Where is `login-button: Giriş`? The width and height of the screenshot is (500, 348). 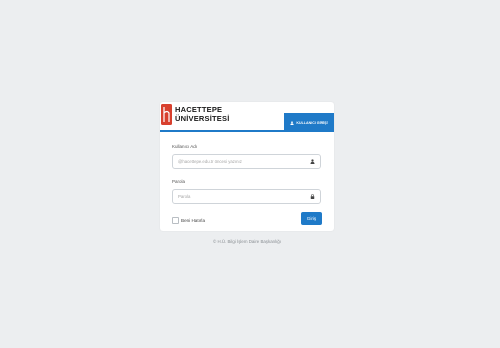
login-button: Giriş is located at coordinates (311, 218).